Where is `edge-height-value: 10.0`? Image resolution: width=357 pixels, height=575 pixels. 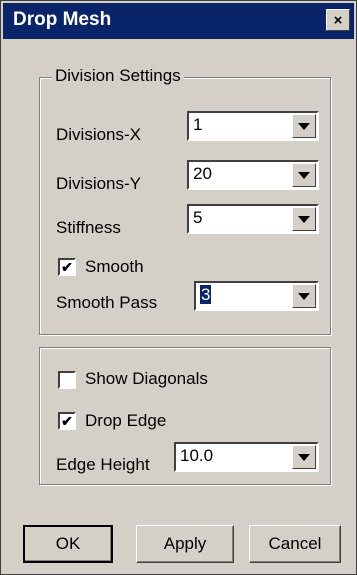 edge-height-value: 10.0 is located at coordinates (197, 455).